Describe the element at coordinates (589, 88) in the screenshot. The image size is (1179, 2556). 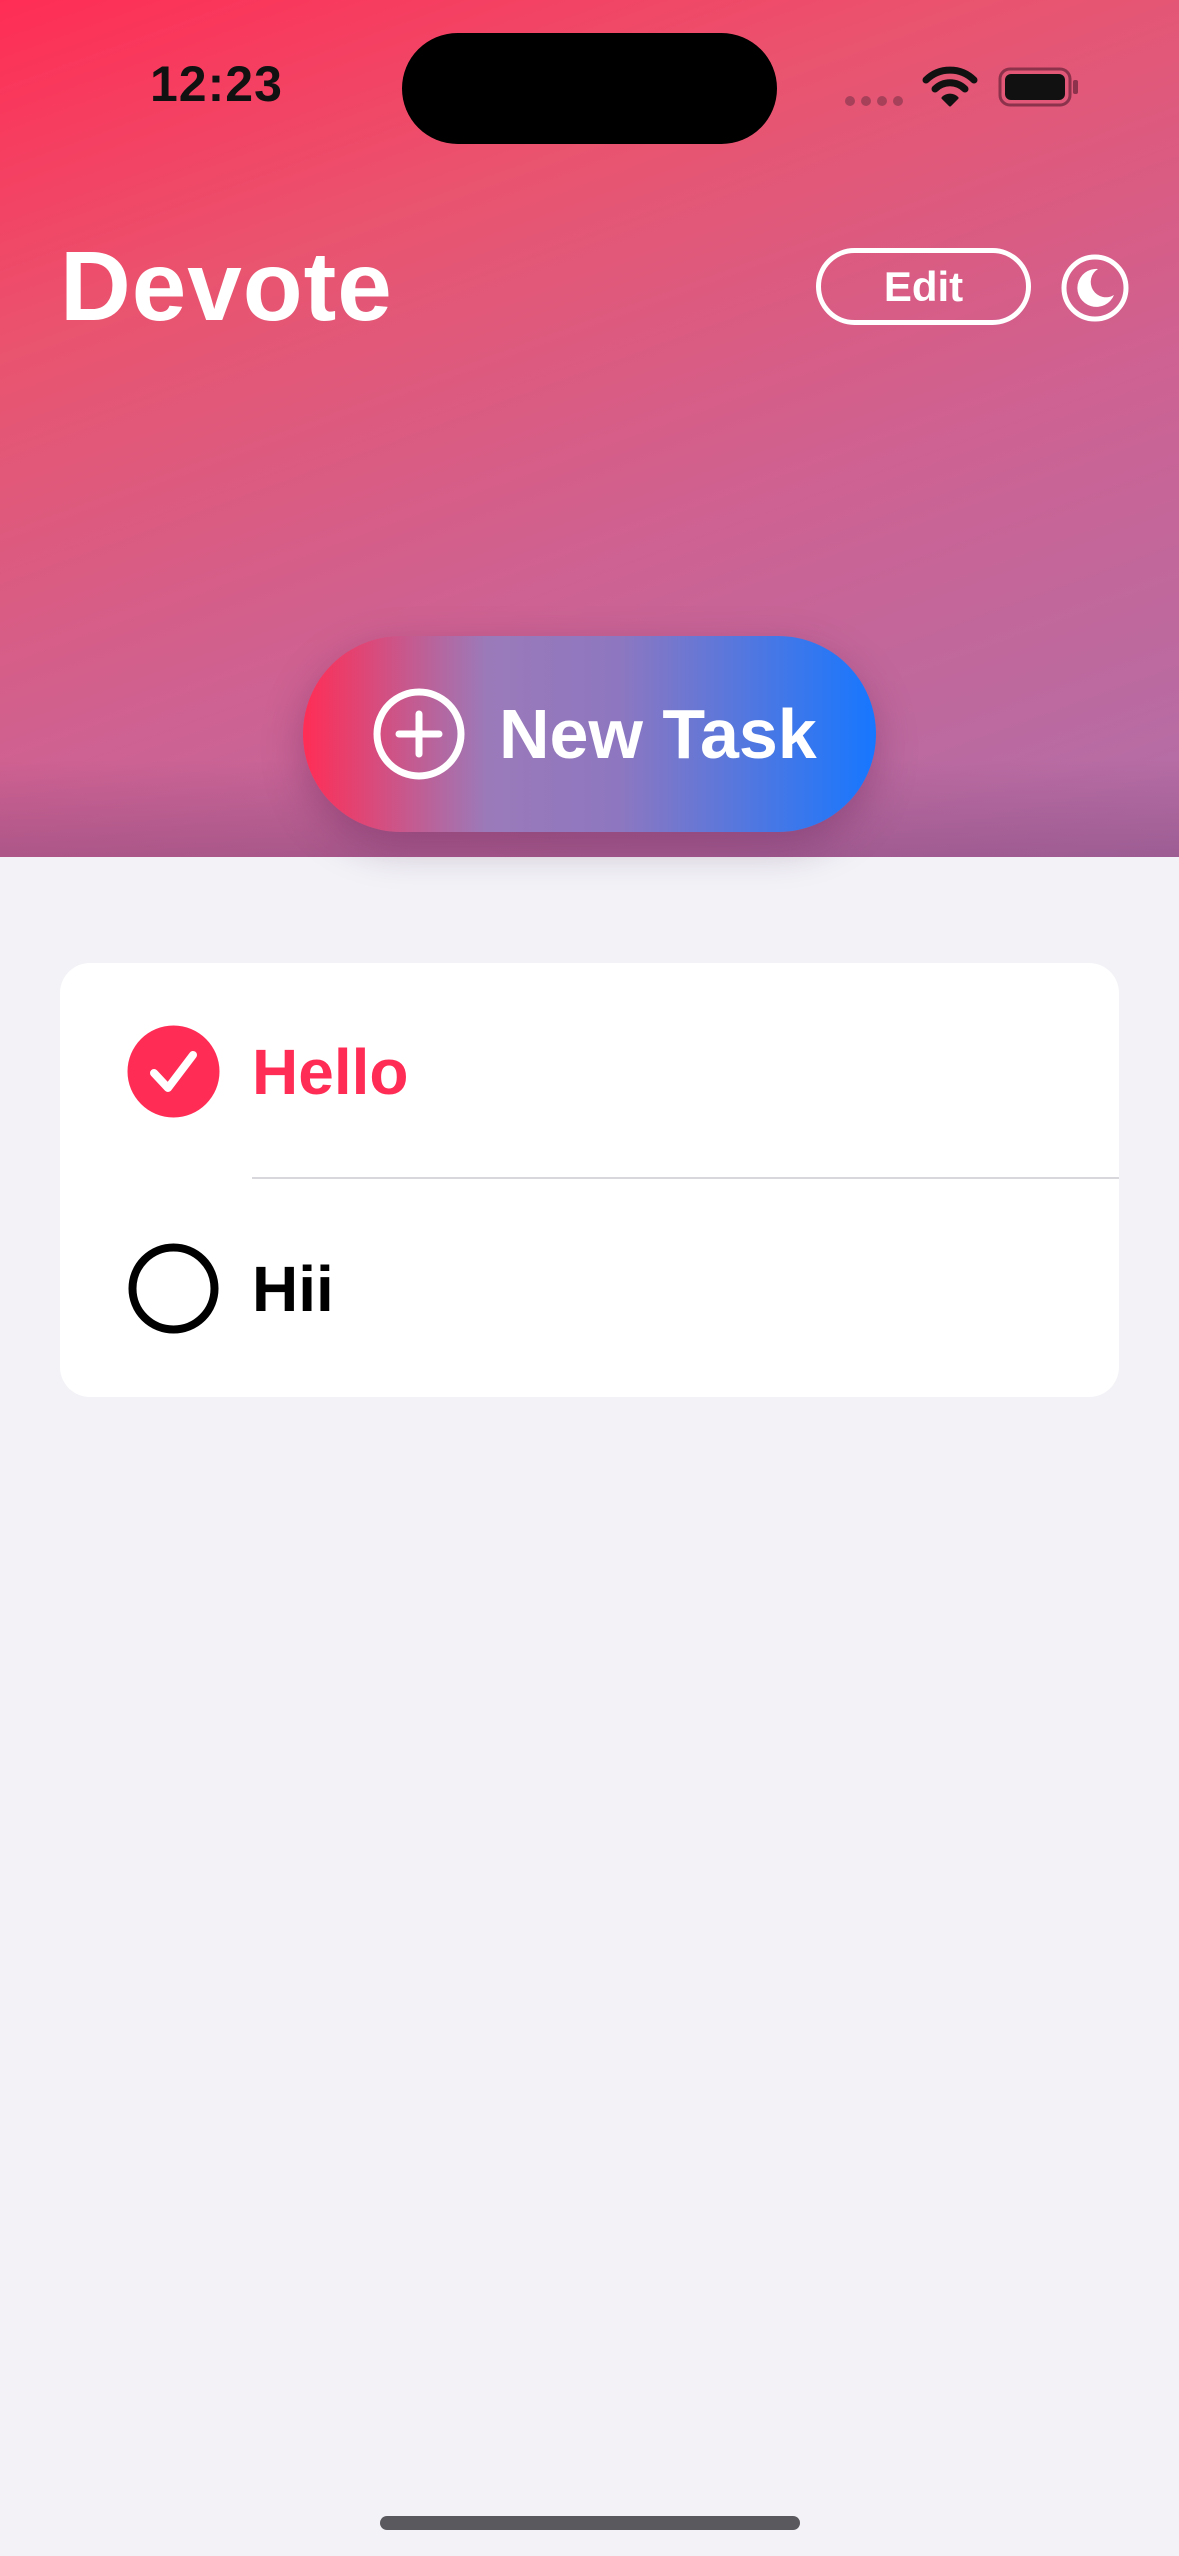
I see `dynamic-island` at that location.